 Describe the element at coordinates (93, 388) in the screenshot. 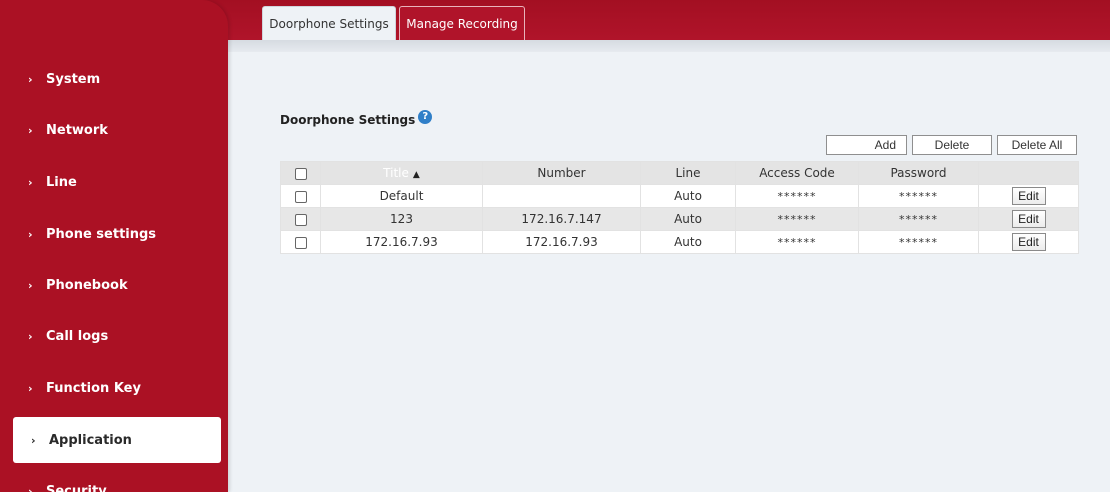

I see `sidebar-item-label: Function Key` at that location.